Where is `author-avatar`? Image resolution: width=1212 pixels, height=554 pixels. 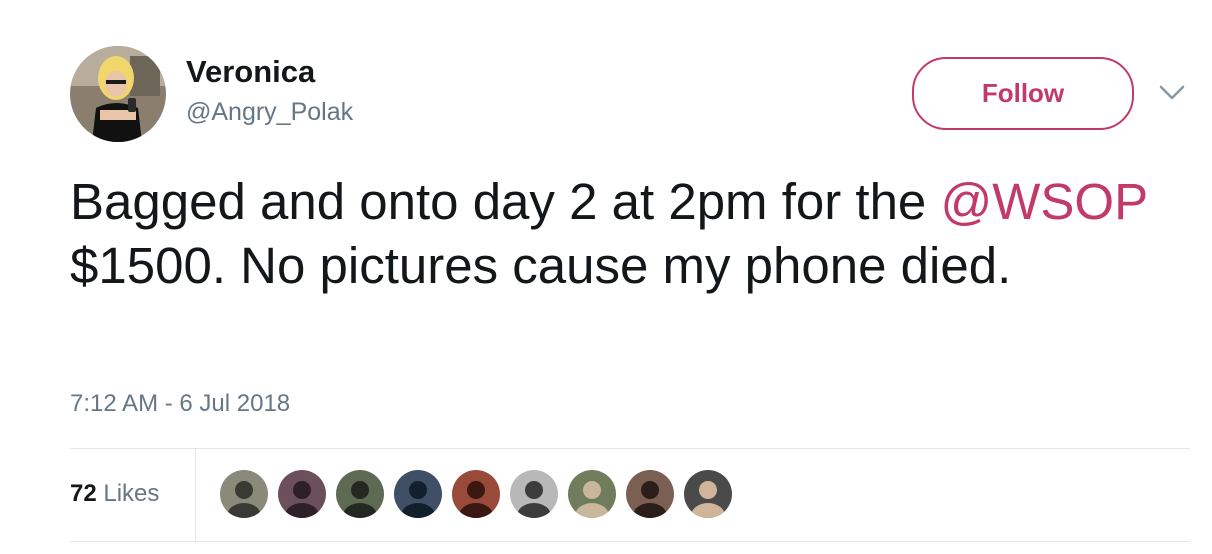
author-avatar is located at coordinates (118, 94).